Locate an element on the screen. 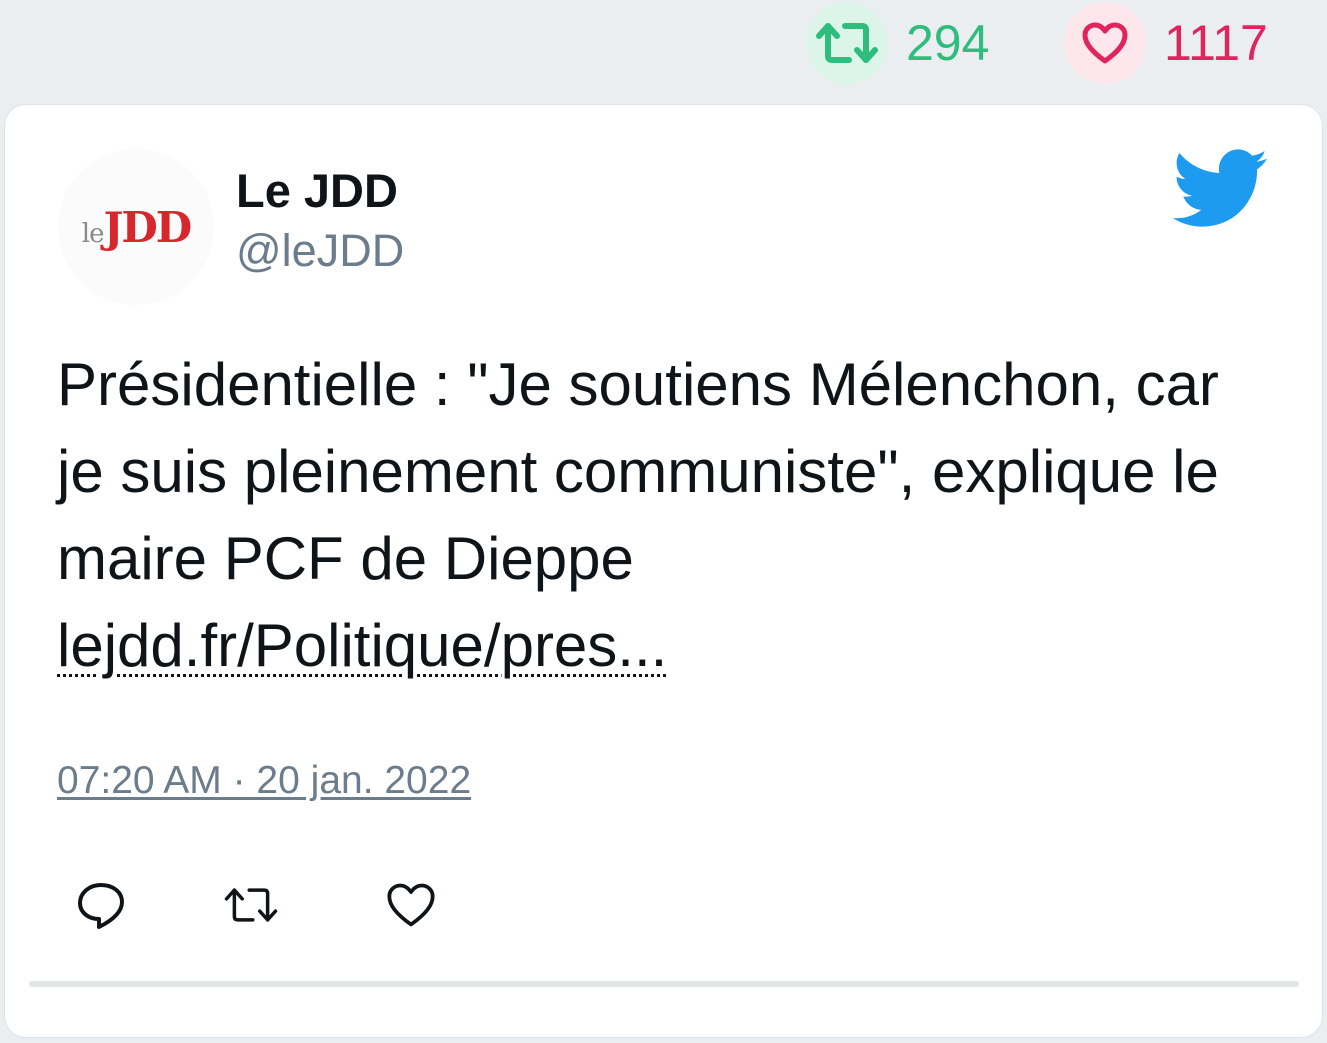  like-stat: 1117 is located at coordinates (1166, 43).